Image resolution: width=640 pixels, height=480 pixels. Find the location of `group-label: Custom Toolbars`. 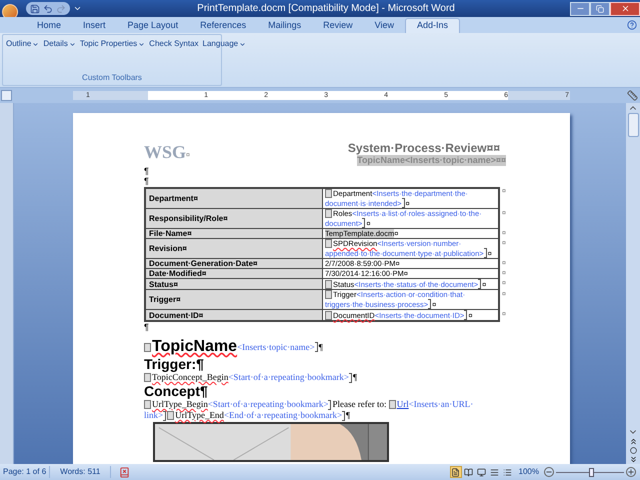

group-label: Custom Toolbars is located at coordinates (112, 78).